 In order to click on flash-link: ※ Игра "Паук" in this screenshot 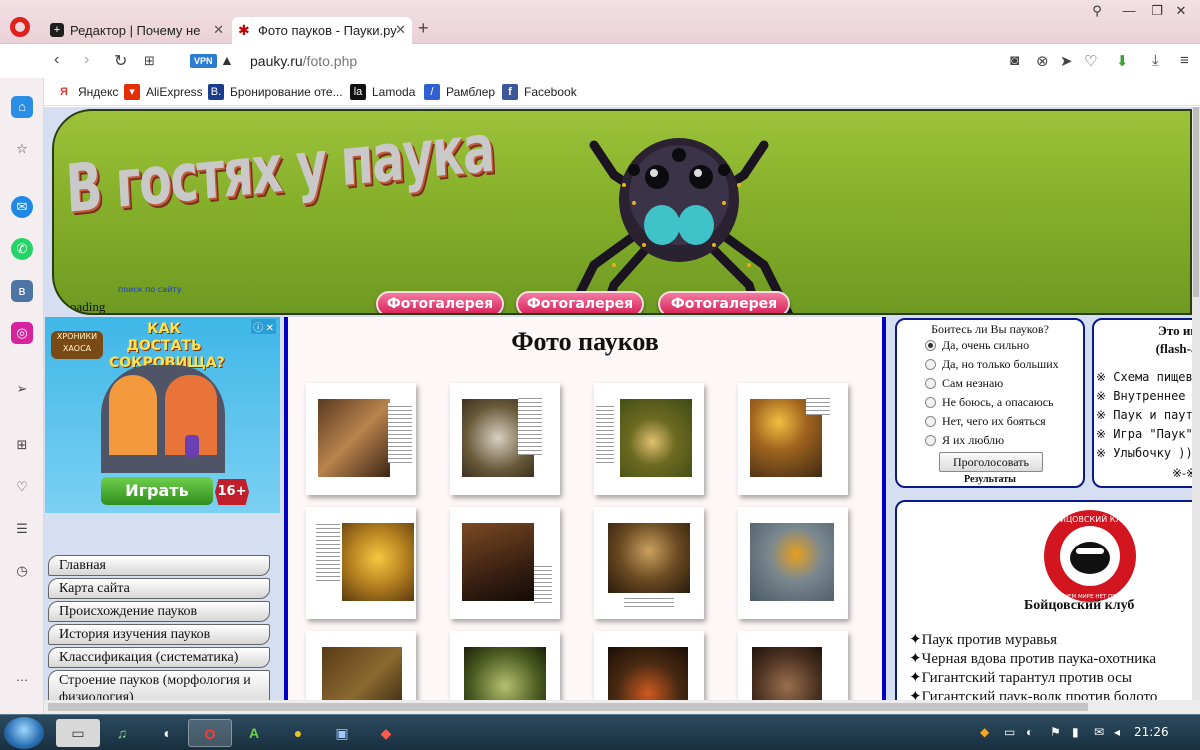, I will do `click(1144, 434)`.